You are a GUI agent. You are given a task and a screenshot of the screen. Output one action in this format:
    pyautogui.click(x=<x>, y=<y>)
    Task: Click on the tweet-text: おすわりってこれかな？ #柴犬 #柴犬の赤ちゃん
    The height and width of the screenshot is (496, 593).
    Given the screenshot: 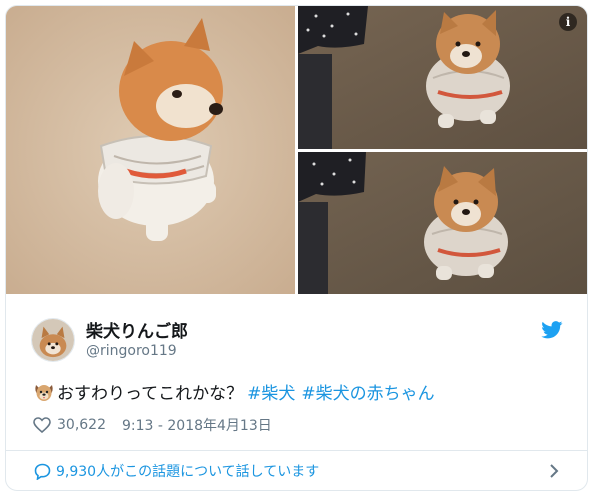 What is the action you would take?
    pyautogui.click(x=237, y=391)
    